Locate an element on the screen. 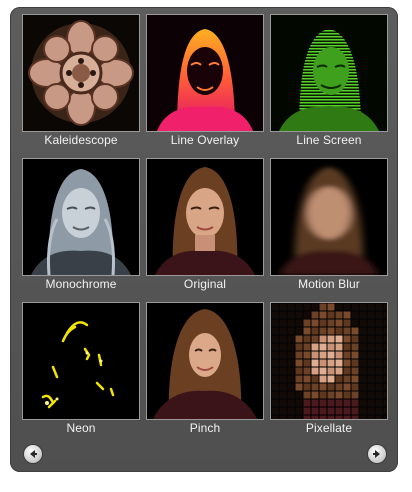 The width and height of the screenshot is (412, 492). effect-label: Neon is located at coordinates (81, 428).